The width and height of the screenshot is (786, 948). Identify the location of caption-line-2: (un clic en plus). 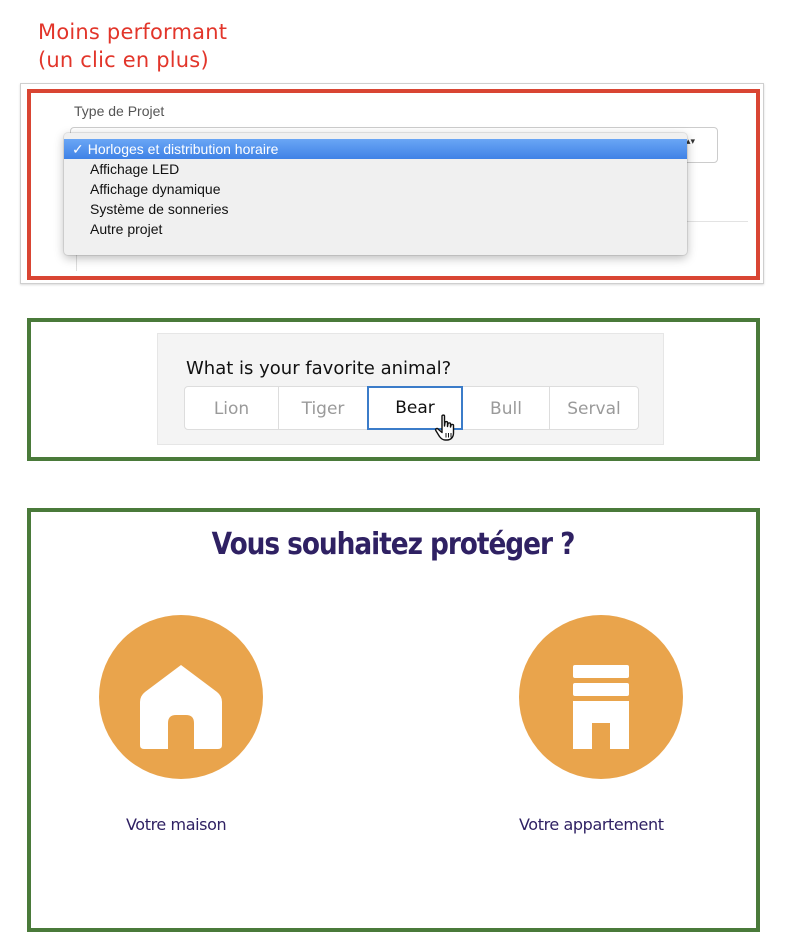
(123, 60).